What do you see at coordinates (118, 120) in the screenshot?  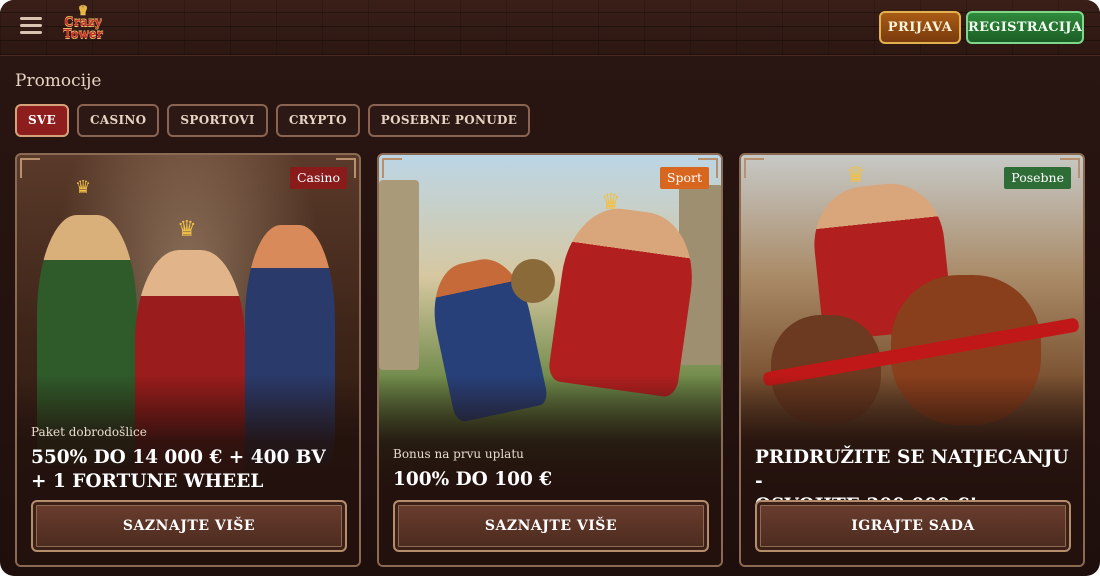 I see `filter-casino: CASINO` at bounding box center [118, 120].